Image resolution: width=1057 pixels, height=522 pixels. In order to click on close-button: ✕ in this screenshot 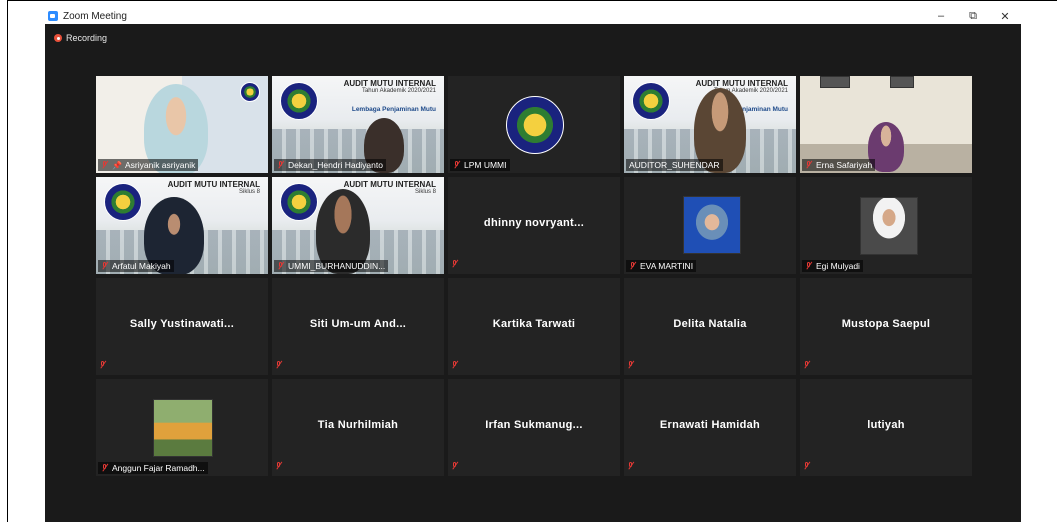, I will do `click(1005, 16)`.